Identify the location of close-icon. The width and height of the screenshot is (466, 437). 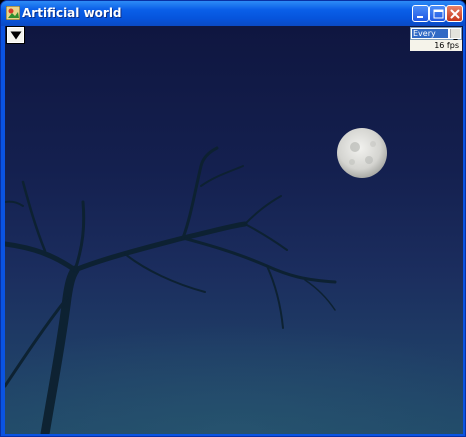
(455, 14).